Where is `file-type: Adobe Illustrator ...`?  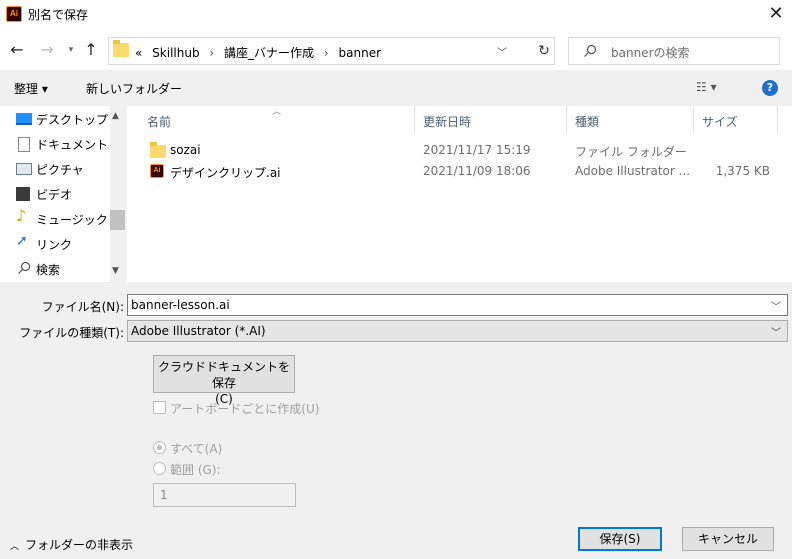
file-type: Adobe Illustrator ... is located at coordinates (633, 171).